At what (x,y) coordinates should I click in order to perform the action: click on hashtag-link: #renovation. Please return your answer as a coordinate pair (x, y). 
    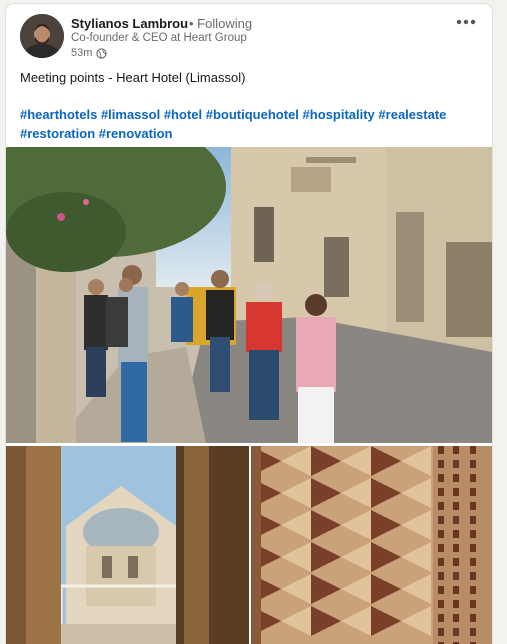
    Looking at the image, I should click on (136, 133).